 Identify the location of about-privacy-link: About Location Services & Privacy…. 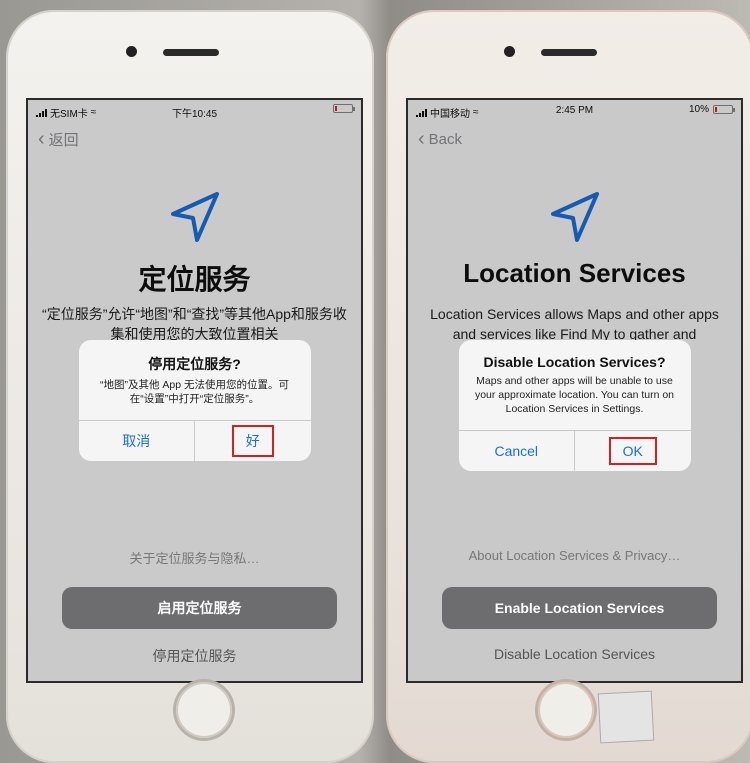
(574, 555).